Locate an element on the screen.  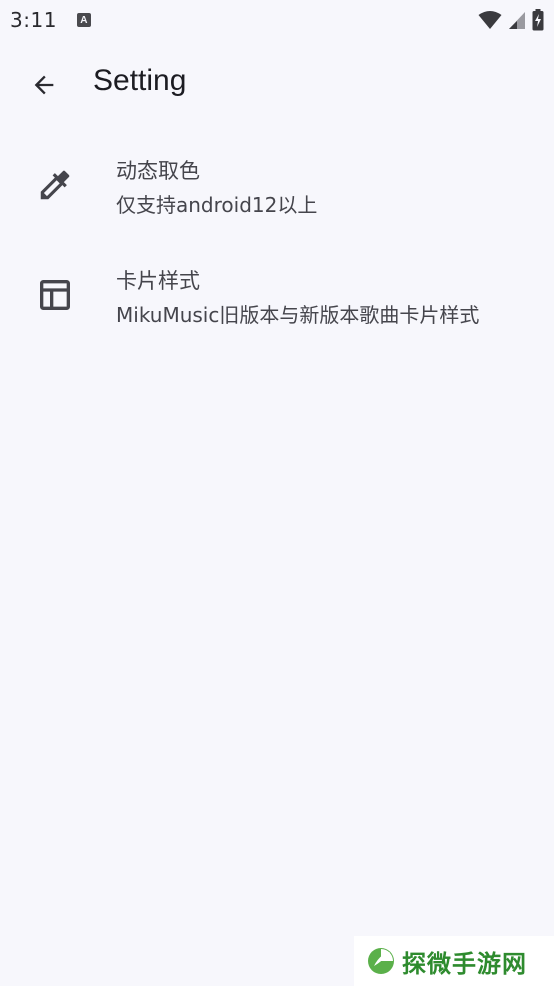
watermark-text: 探微手游网 is located at coordinates (464, 963).